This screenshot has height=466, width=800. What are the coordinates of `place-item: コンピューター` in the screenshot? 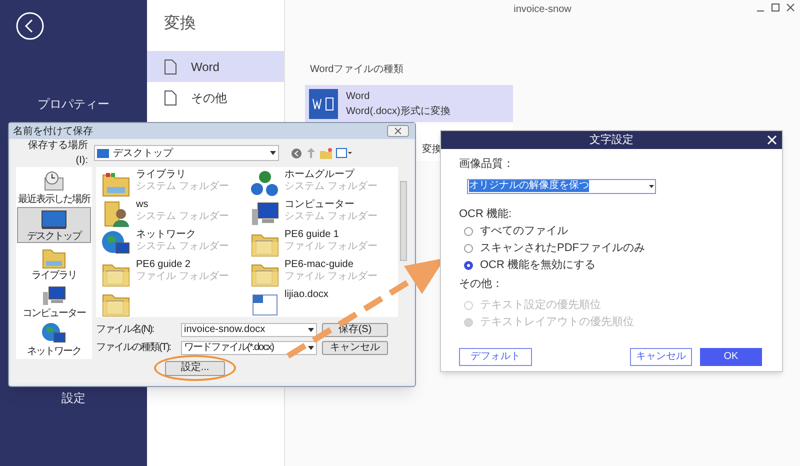 It's located at (54, 301).